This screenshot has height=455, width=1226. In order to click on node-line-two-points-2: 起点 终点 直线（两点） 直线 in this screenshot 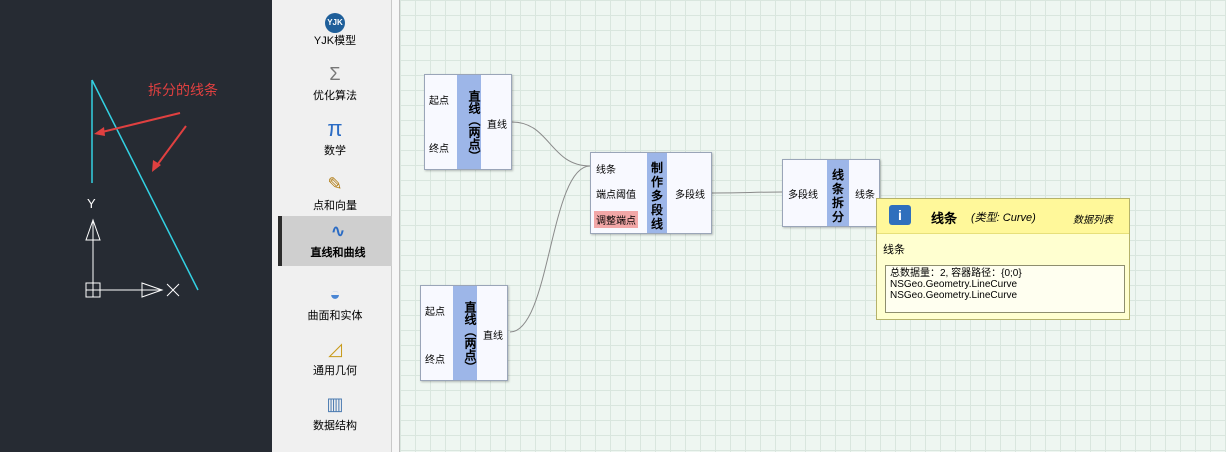, I will do `click(464, 333)`.